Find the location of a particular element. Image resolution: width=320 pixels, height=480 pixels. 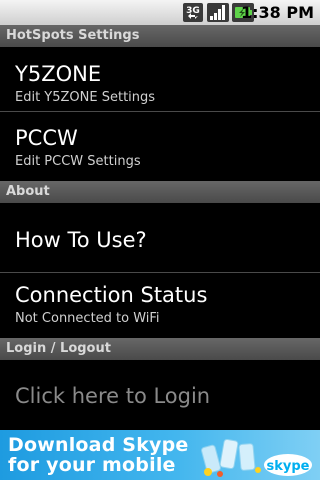

list-item-connection-status: Connection Status Not Connected to WiFi is located at coordinates (160, 305).